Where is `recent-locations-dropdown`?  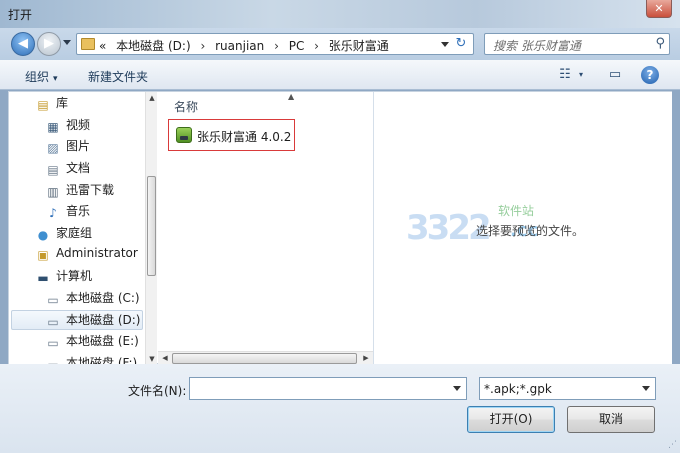
recent-locations-dropdown is located at coordinates (67, 42).